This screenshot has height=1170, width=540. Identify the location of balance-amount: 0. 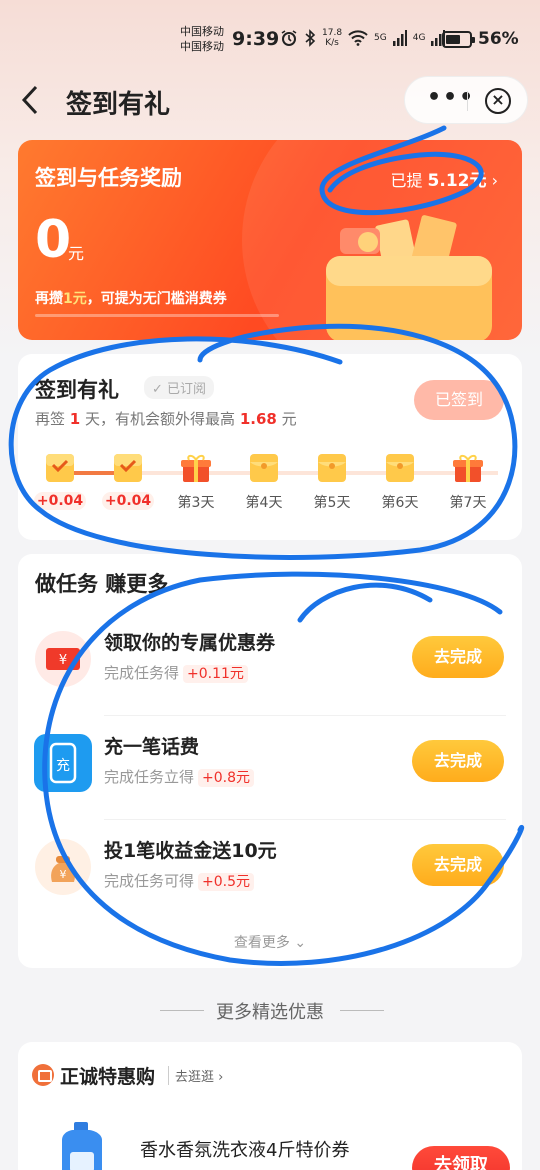
(53, 240).